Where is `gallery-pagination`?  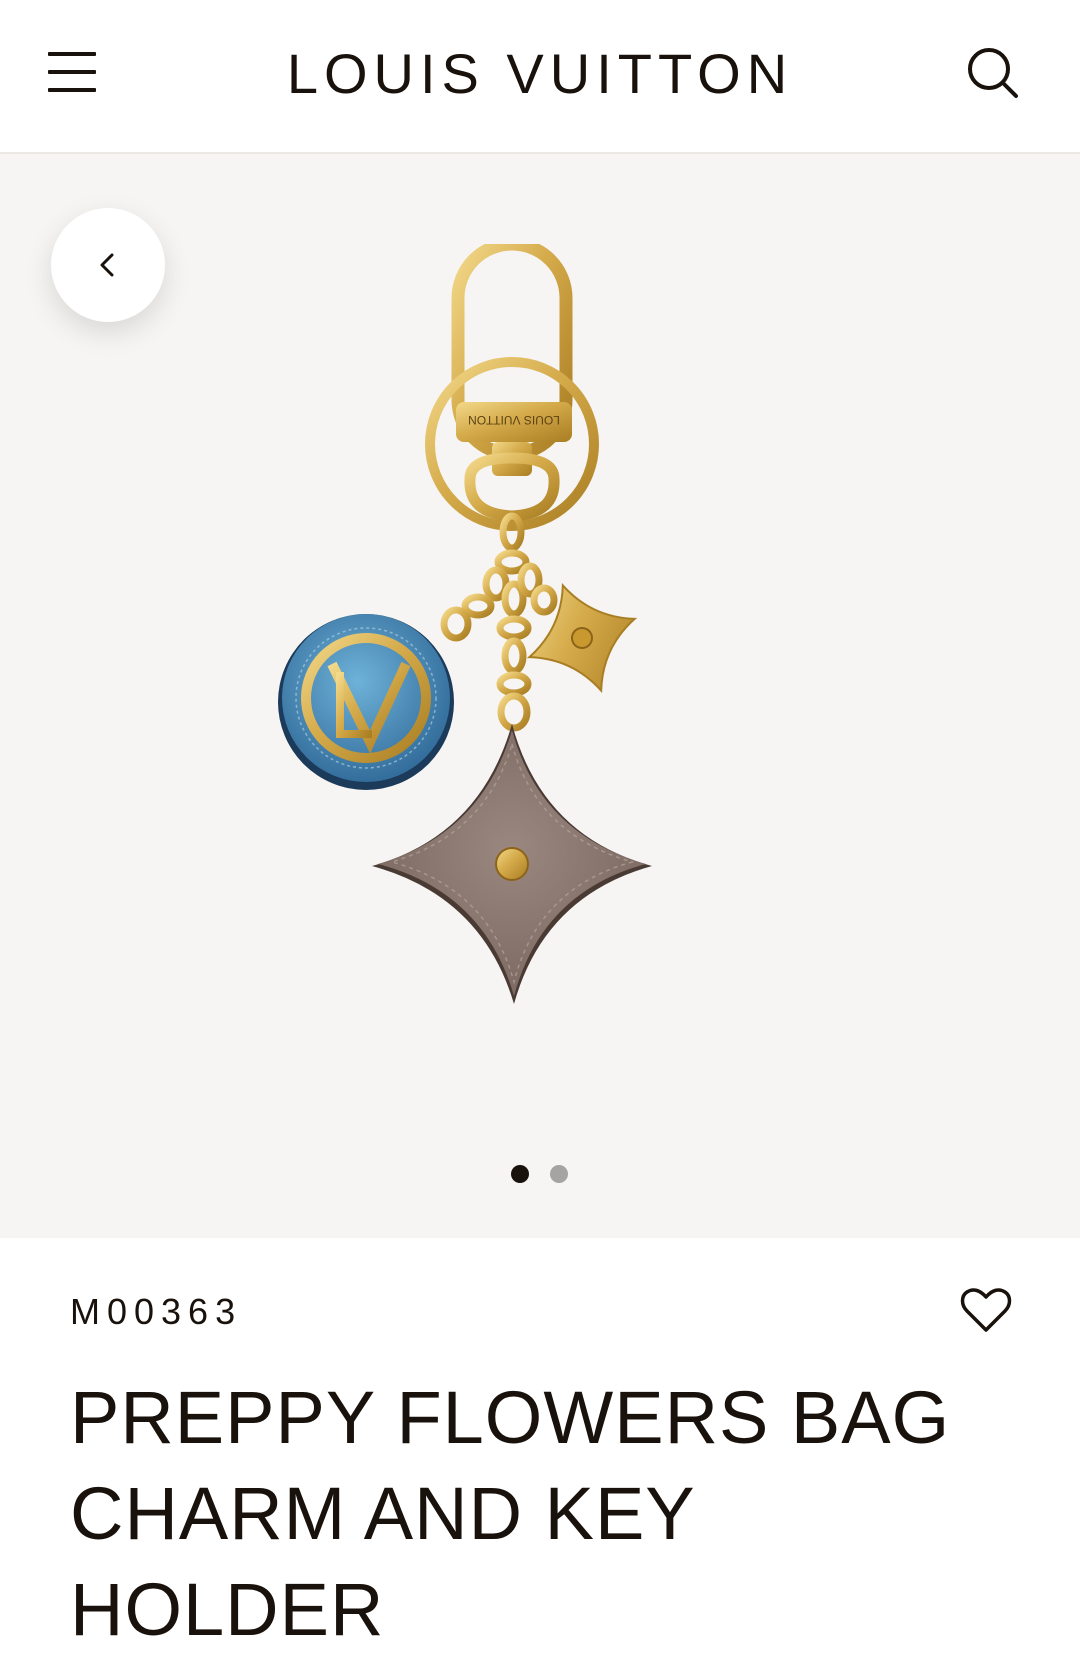
gallery-pagination is located at coordinates (540, 1174).